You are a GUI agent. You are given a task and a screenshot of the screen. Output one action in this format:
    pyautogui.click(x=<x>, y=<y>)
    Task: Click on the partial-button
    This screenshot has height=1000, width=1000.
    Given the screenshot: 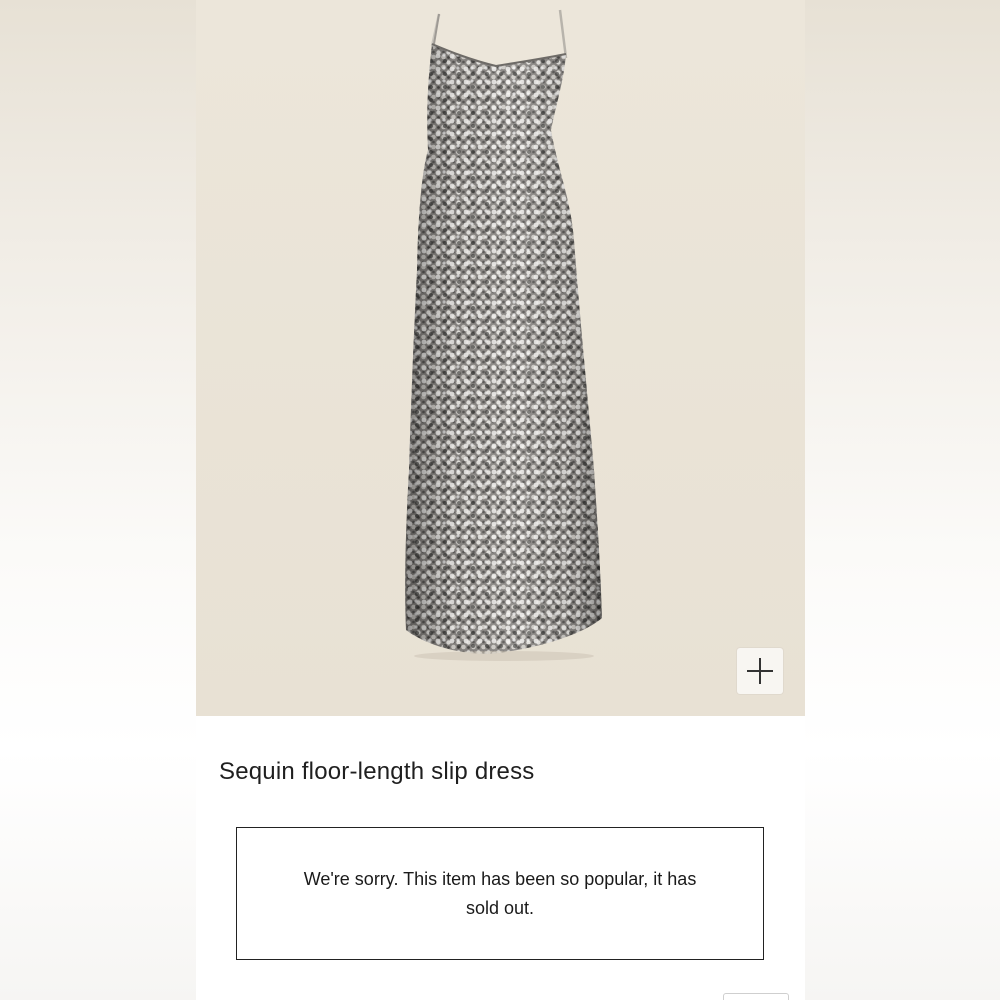 What is the action you would take?
    pyautogui.click(x=756, y=996)
    